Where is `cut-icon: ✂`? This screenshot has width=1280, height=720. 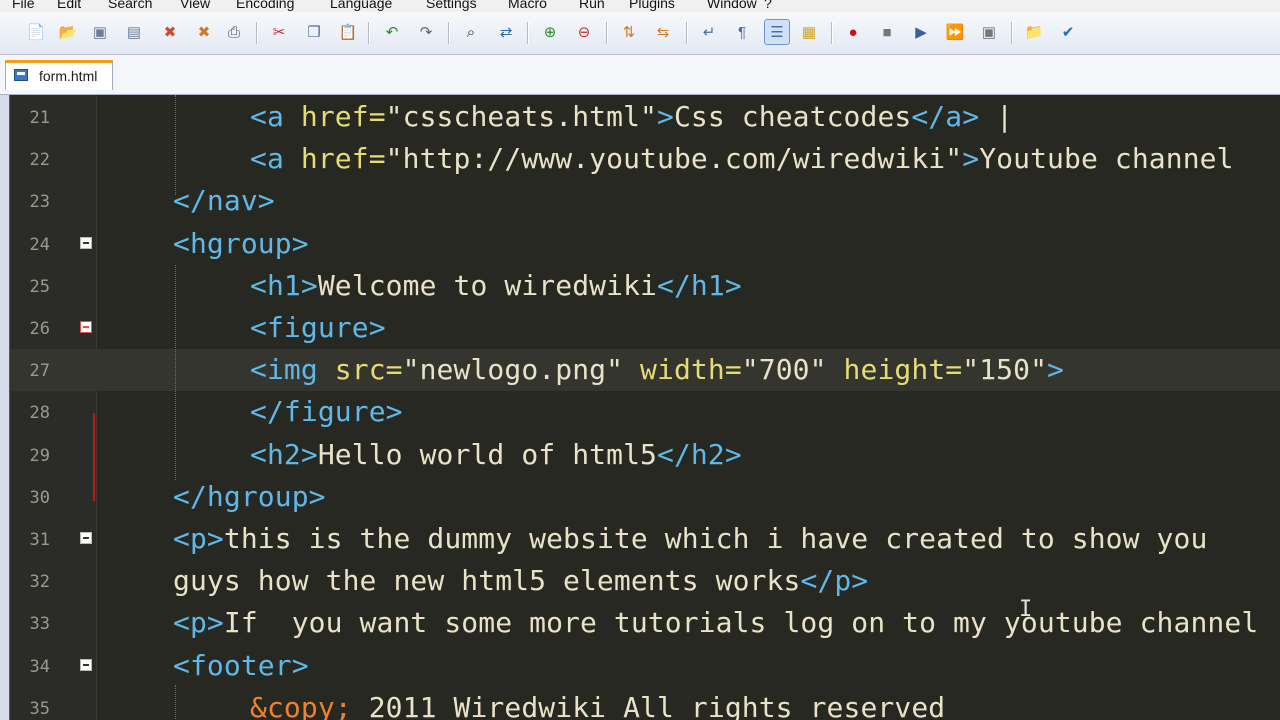
cut-icon: ✂ is located at coordinates (279, 32).